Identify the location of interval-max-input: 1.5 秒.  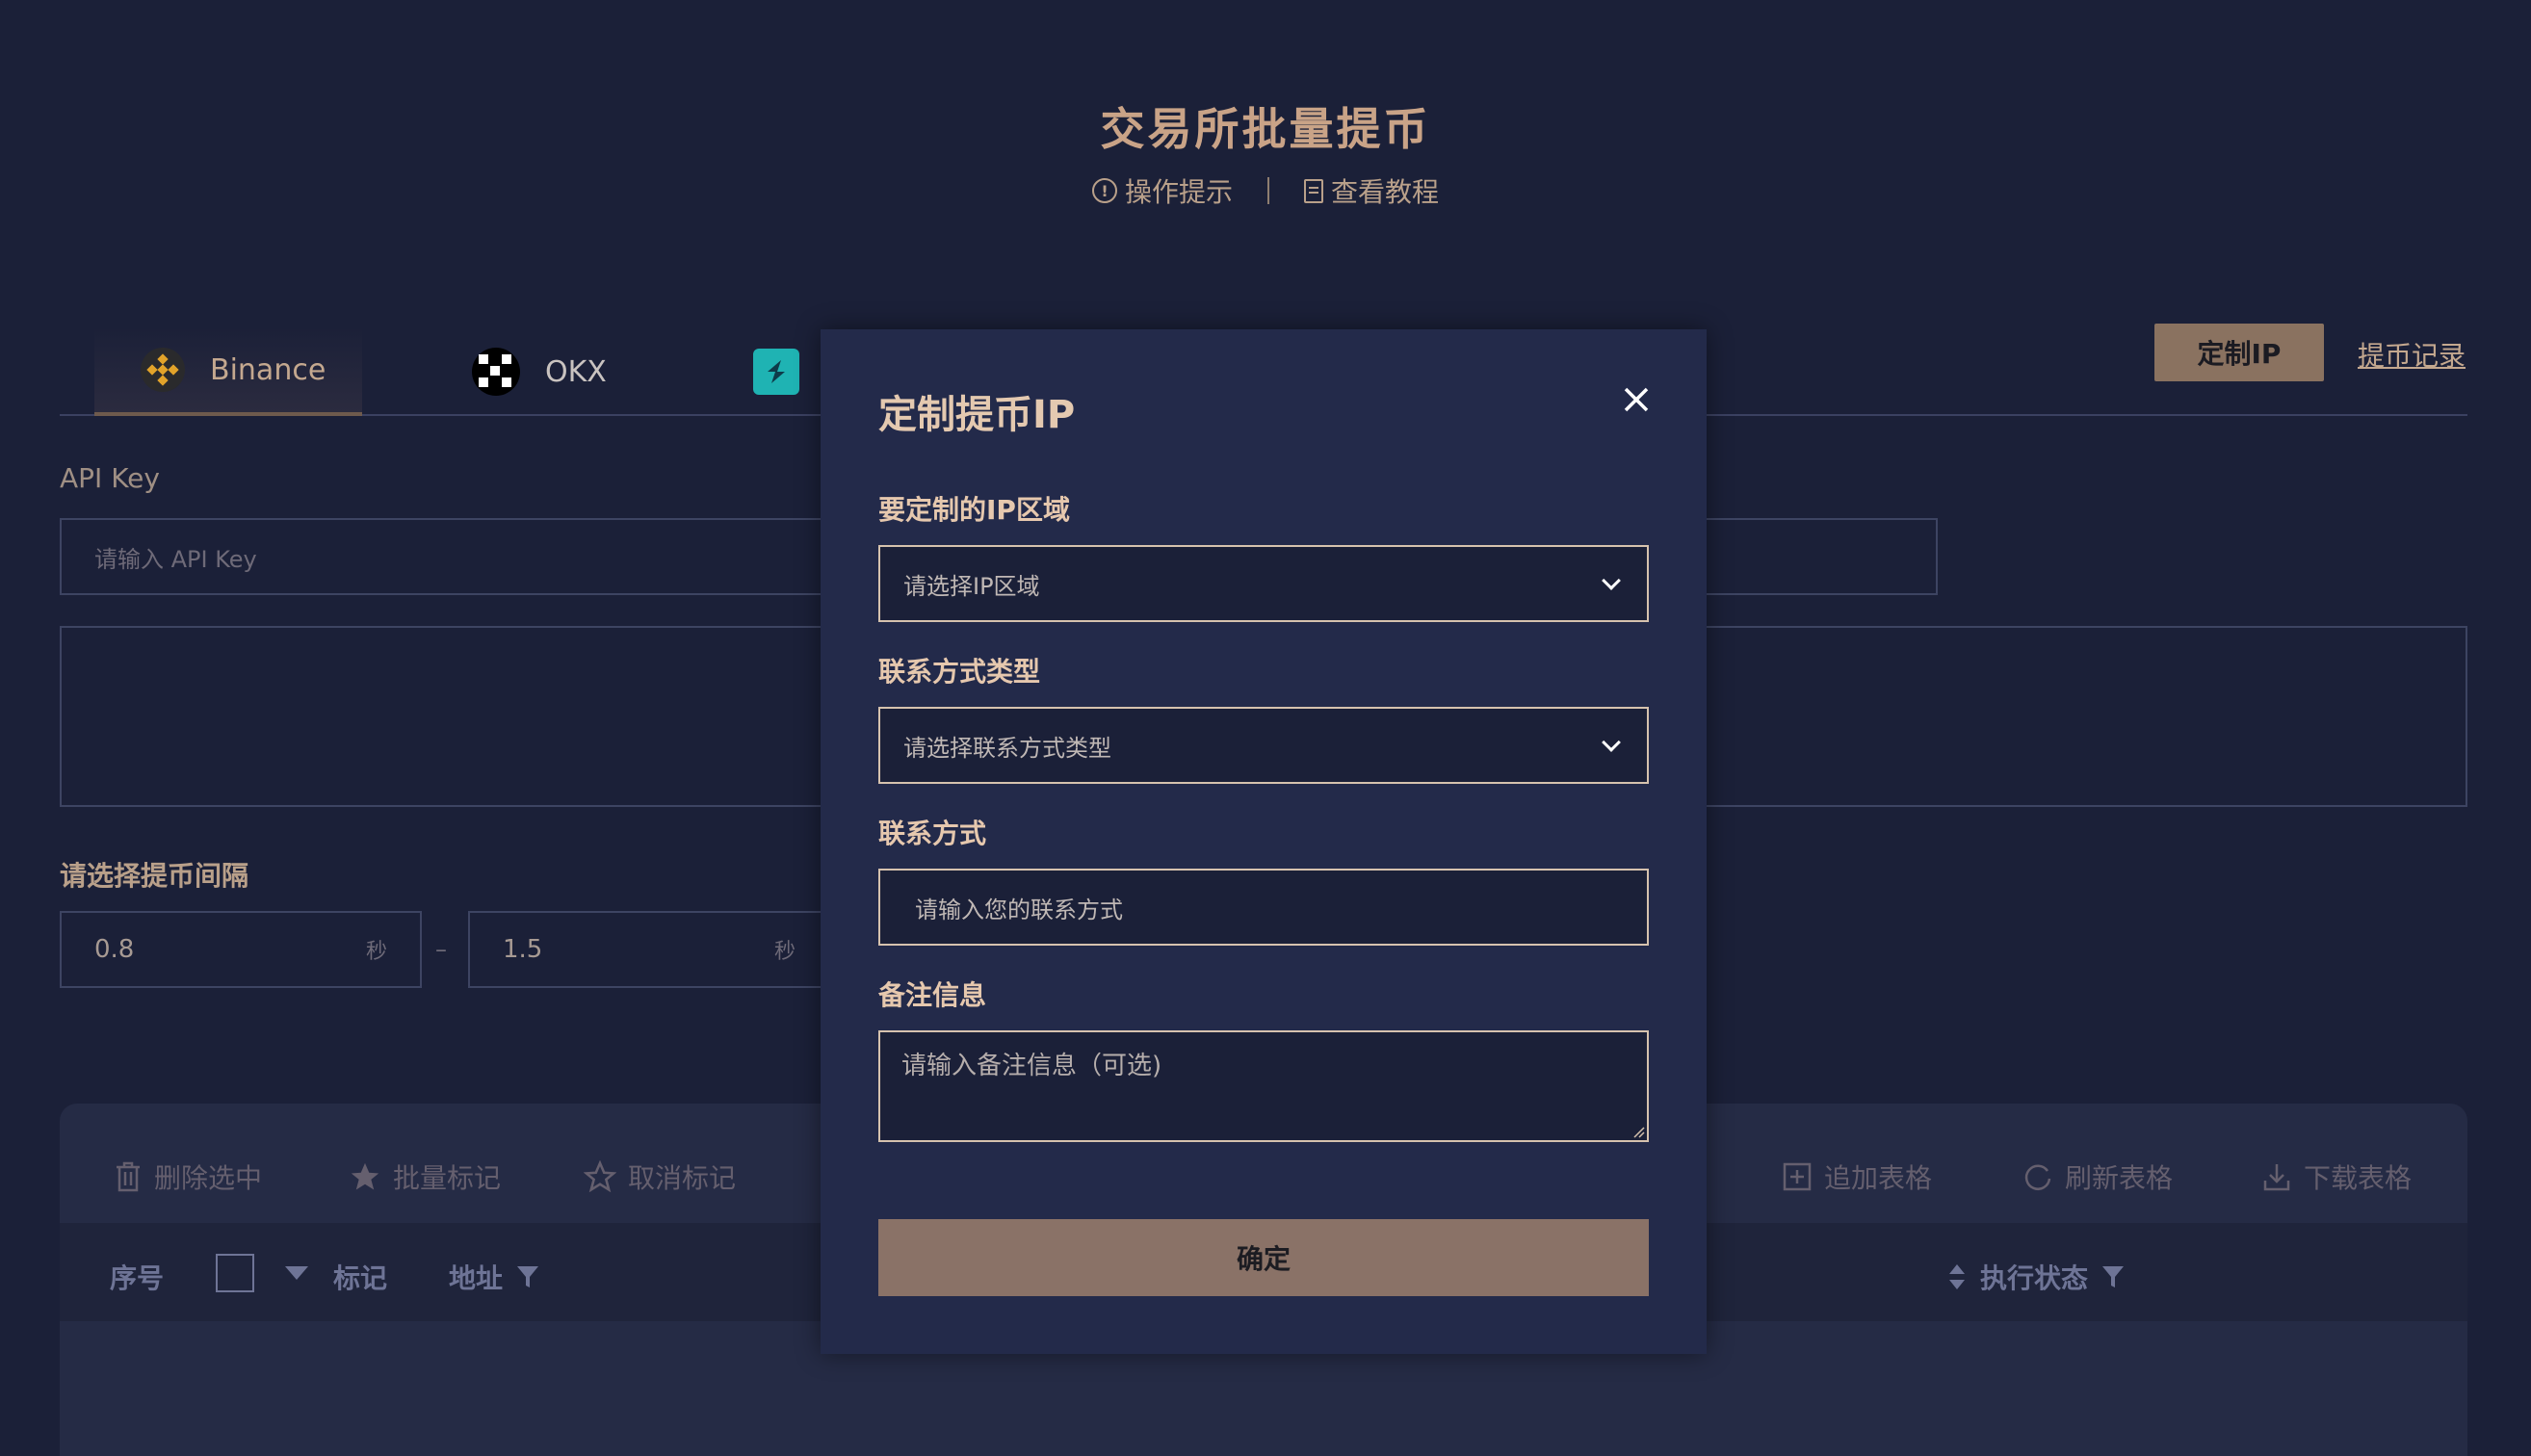
(649, 949).